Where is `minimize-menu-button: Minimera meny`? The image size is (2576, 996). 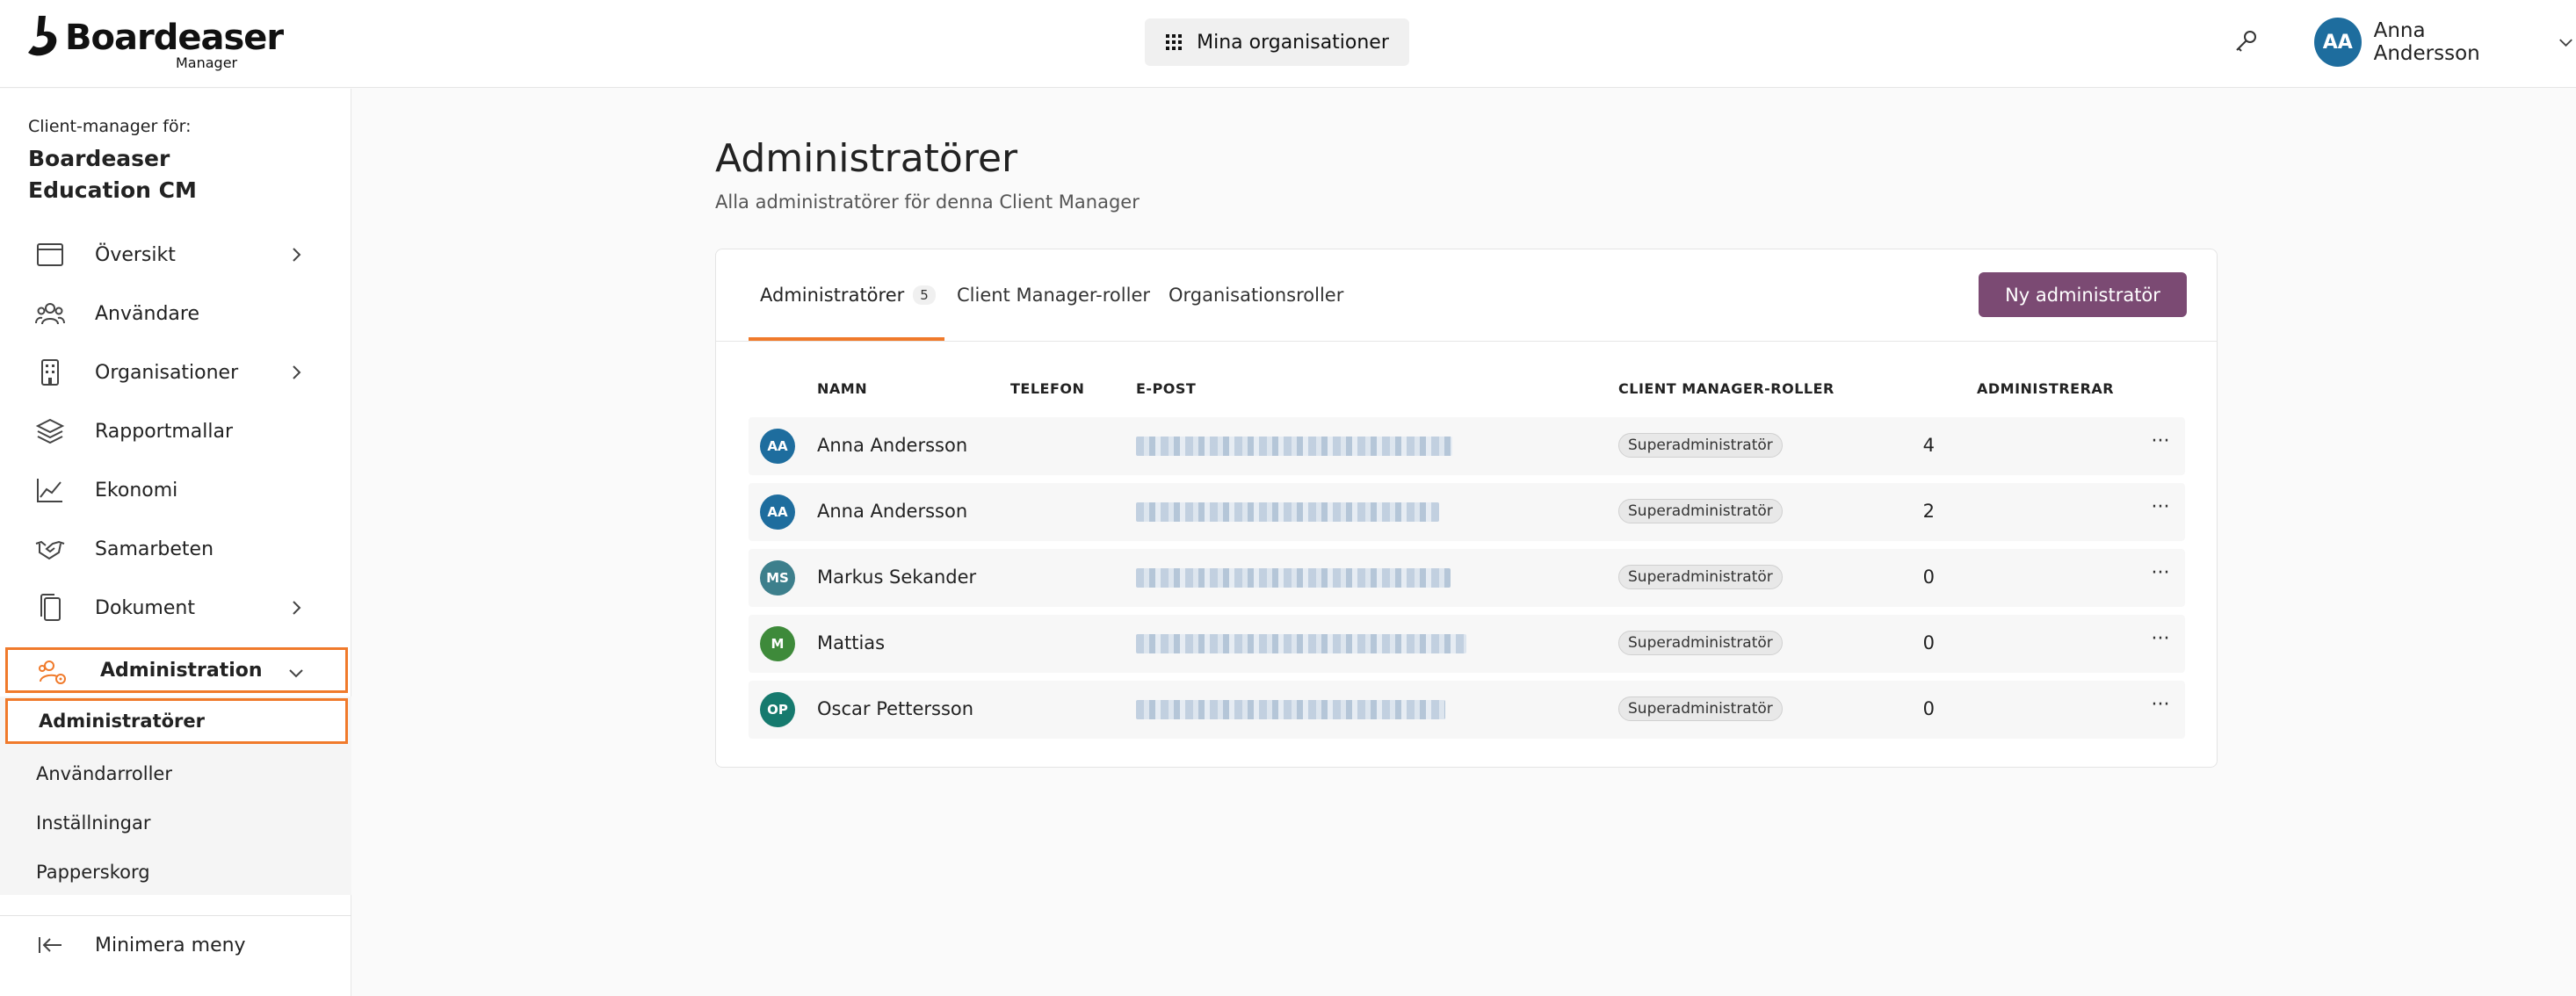
minimize-menu-button: Minimera meny is located at coordinates (175, 945).